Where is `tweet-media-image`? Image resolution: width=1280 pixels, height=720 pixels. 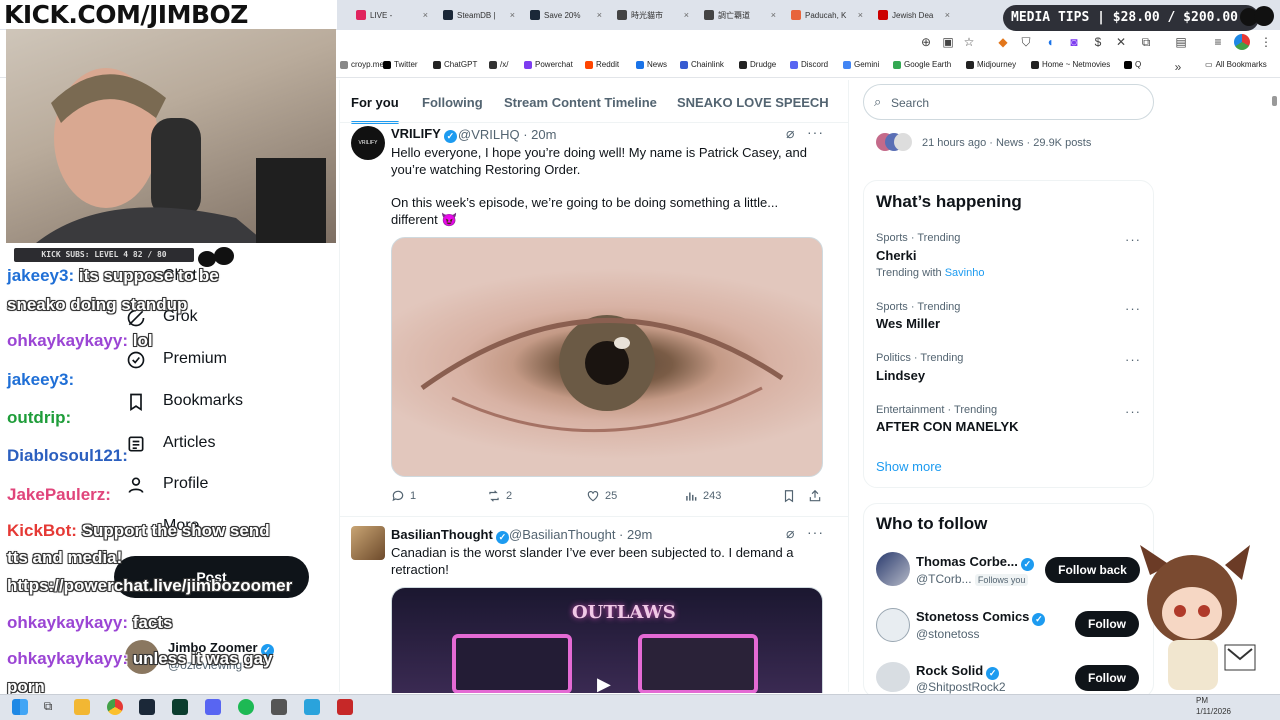 tweet-media-image is located at coordinates (607, 357).